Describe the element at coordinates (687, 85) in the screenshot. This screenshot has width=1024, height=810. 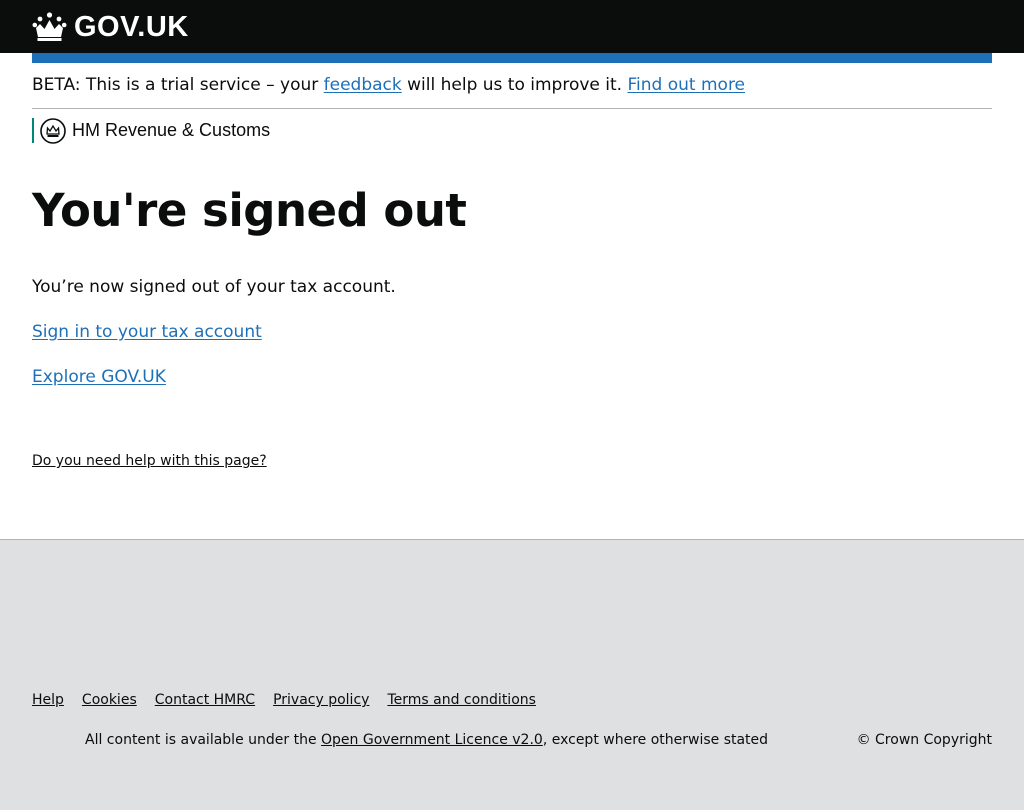
I see `find-out-more-link: Find out more` at that location.